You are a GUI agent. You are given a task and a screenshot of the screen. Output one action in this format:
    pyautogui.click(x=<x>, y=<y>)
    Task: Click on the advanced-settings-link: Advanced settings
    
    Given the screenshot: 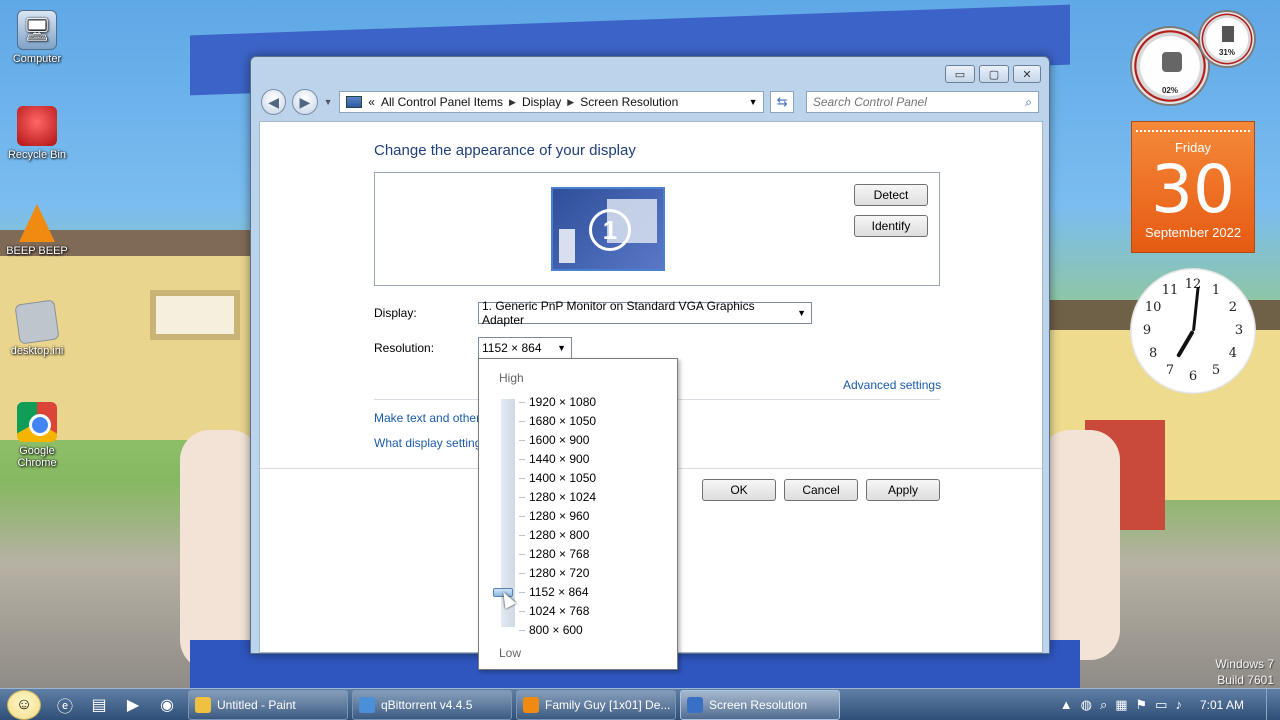 What is the action you would take?
    pyautogui.click(x=892, y=385)
    